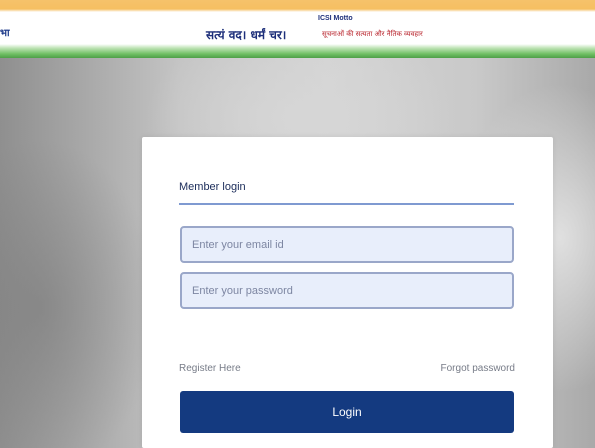 Image resolution: width=595 pixels, height=448 pixels. What do you see at coordinates (346, 204) in the screenshot?
I see `title-divider` at bounding box center [346, 204].